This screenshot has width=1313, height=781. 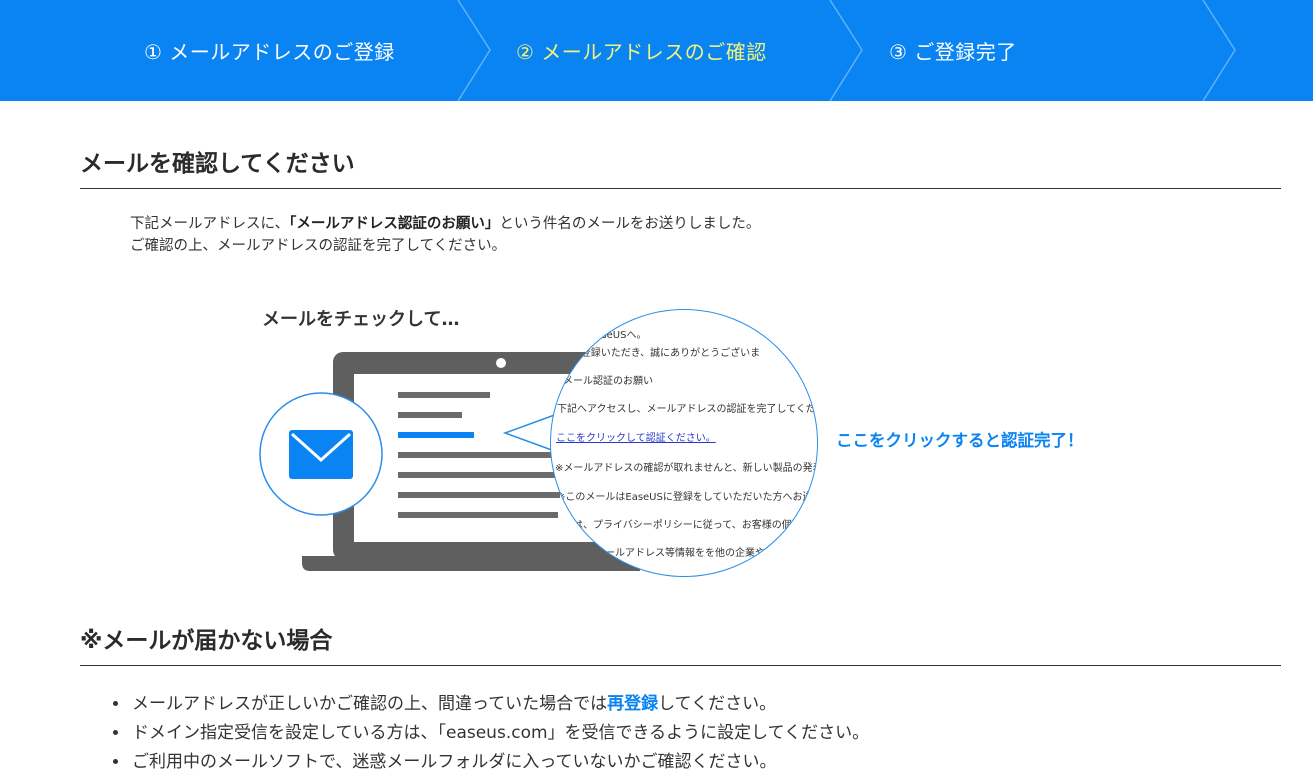 I want to click on list-item: メールアドレスが正しいかご確認の上、間違っていた場合では再登録してください。, so click(x=499, y=704).